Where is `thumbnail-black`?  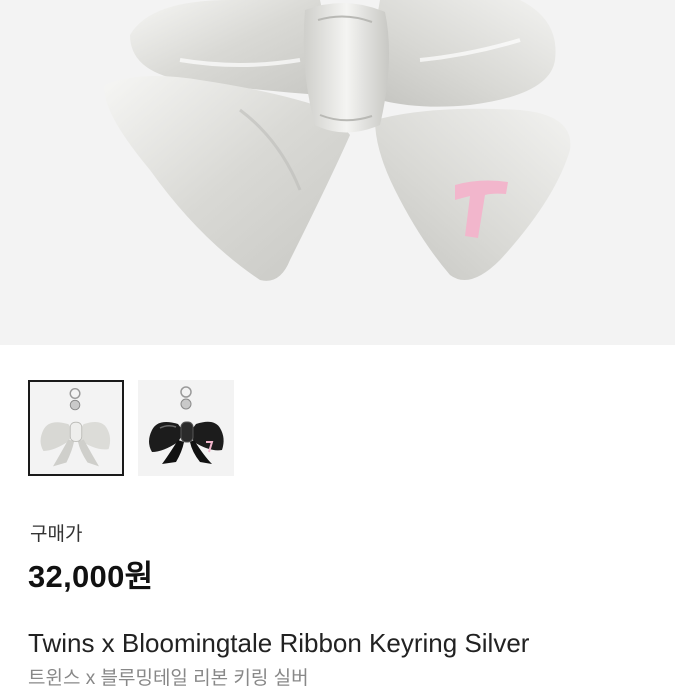 thumbnail-black is located at coordinates (186, 428).